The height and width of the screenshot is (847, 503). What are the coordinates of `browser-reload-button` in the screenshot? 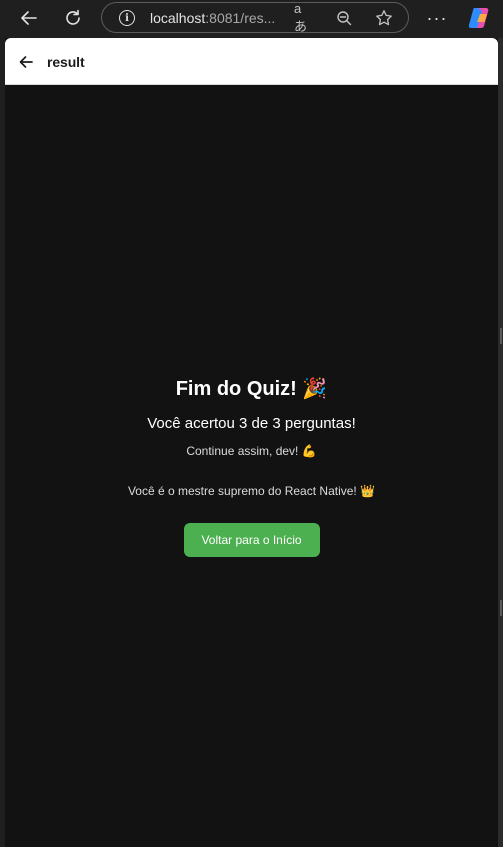 It's located at (73, 18).